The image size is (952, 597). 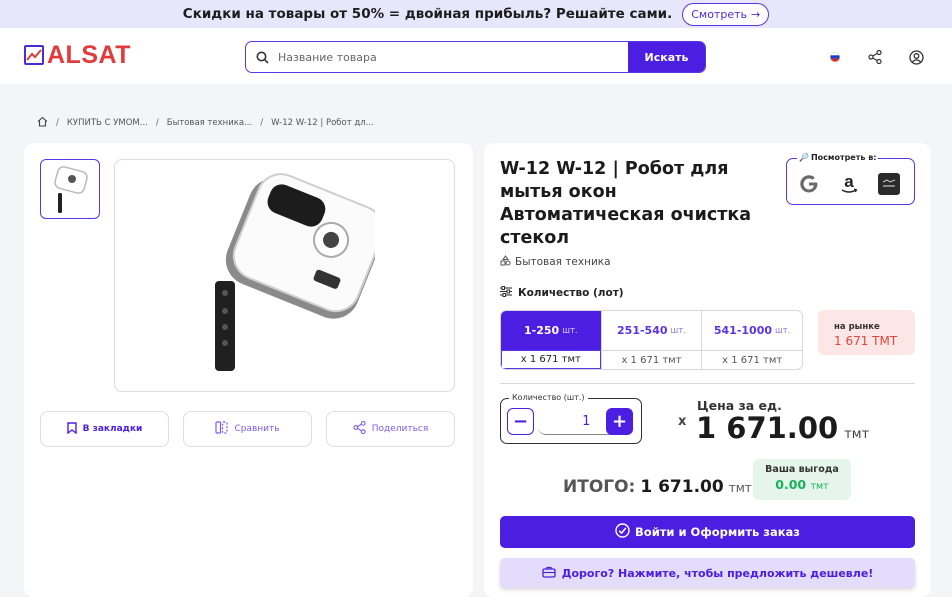 I want to click on total: ИТОГО: 1 671.00 тмт, so click(x=657, y=487).